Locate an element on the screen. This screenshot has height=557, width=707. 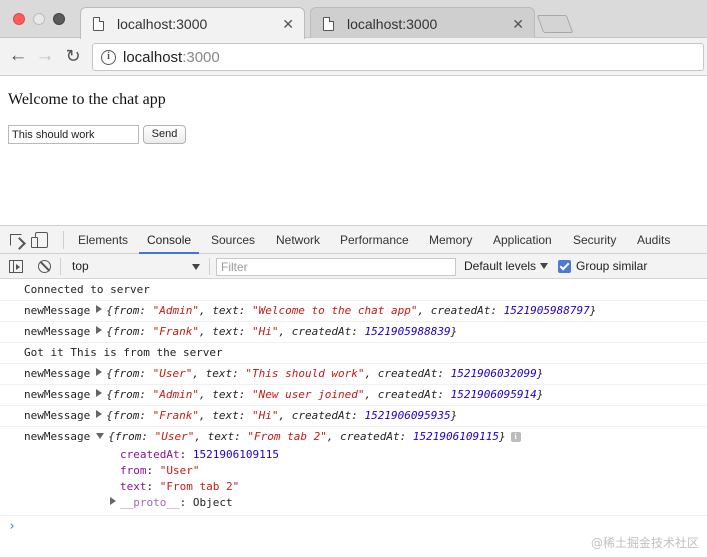
prop-value: "User" is located at coordinates (179, 470).